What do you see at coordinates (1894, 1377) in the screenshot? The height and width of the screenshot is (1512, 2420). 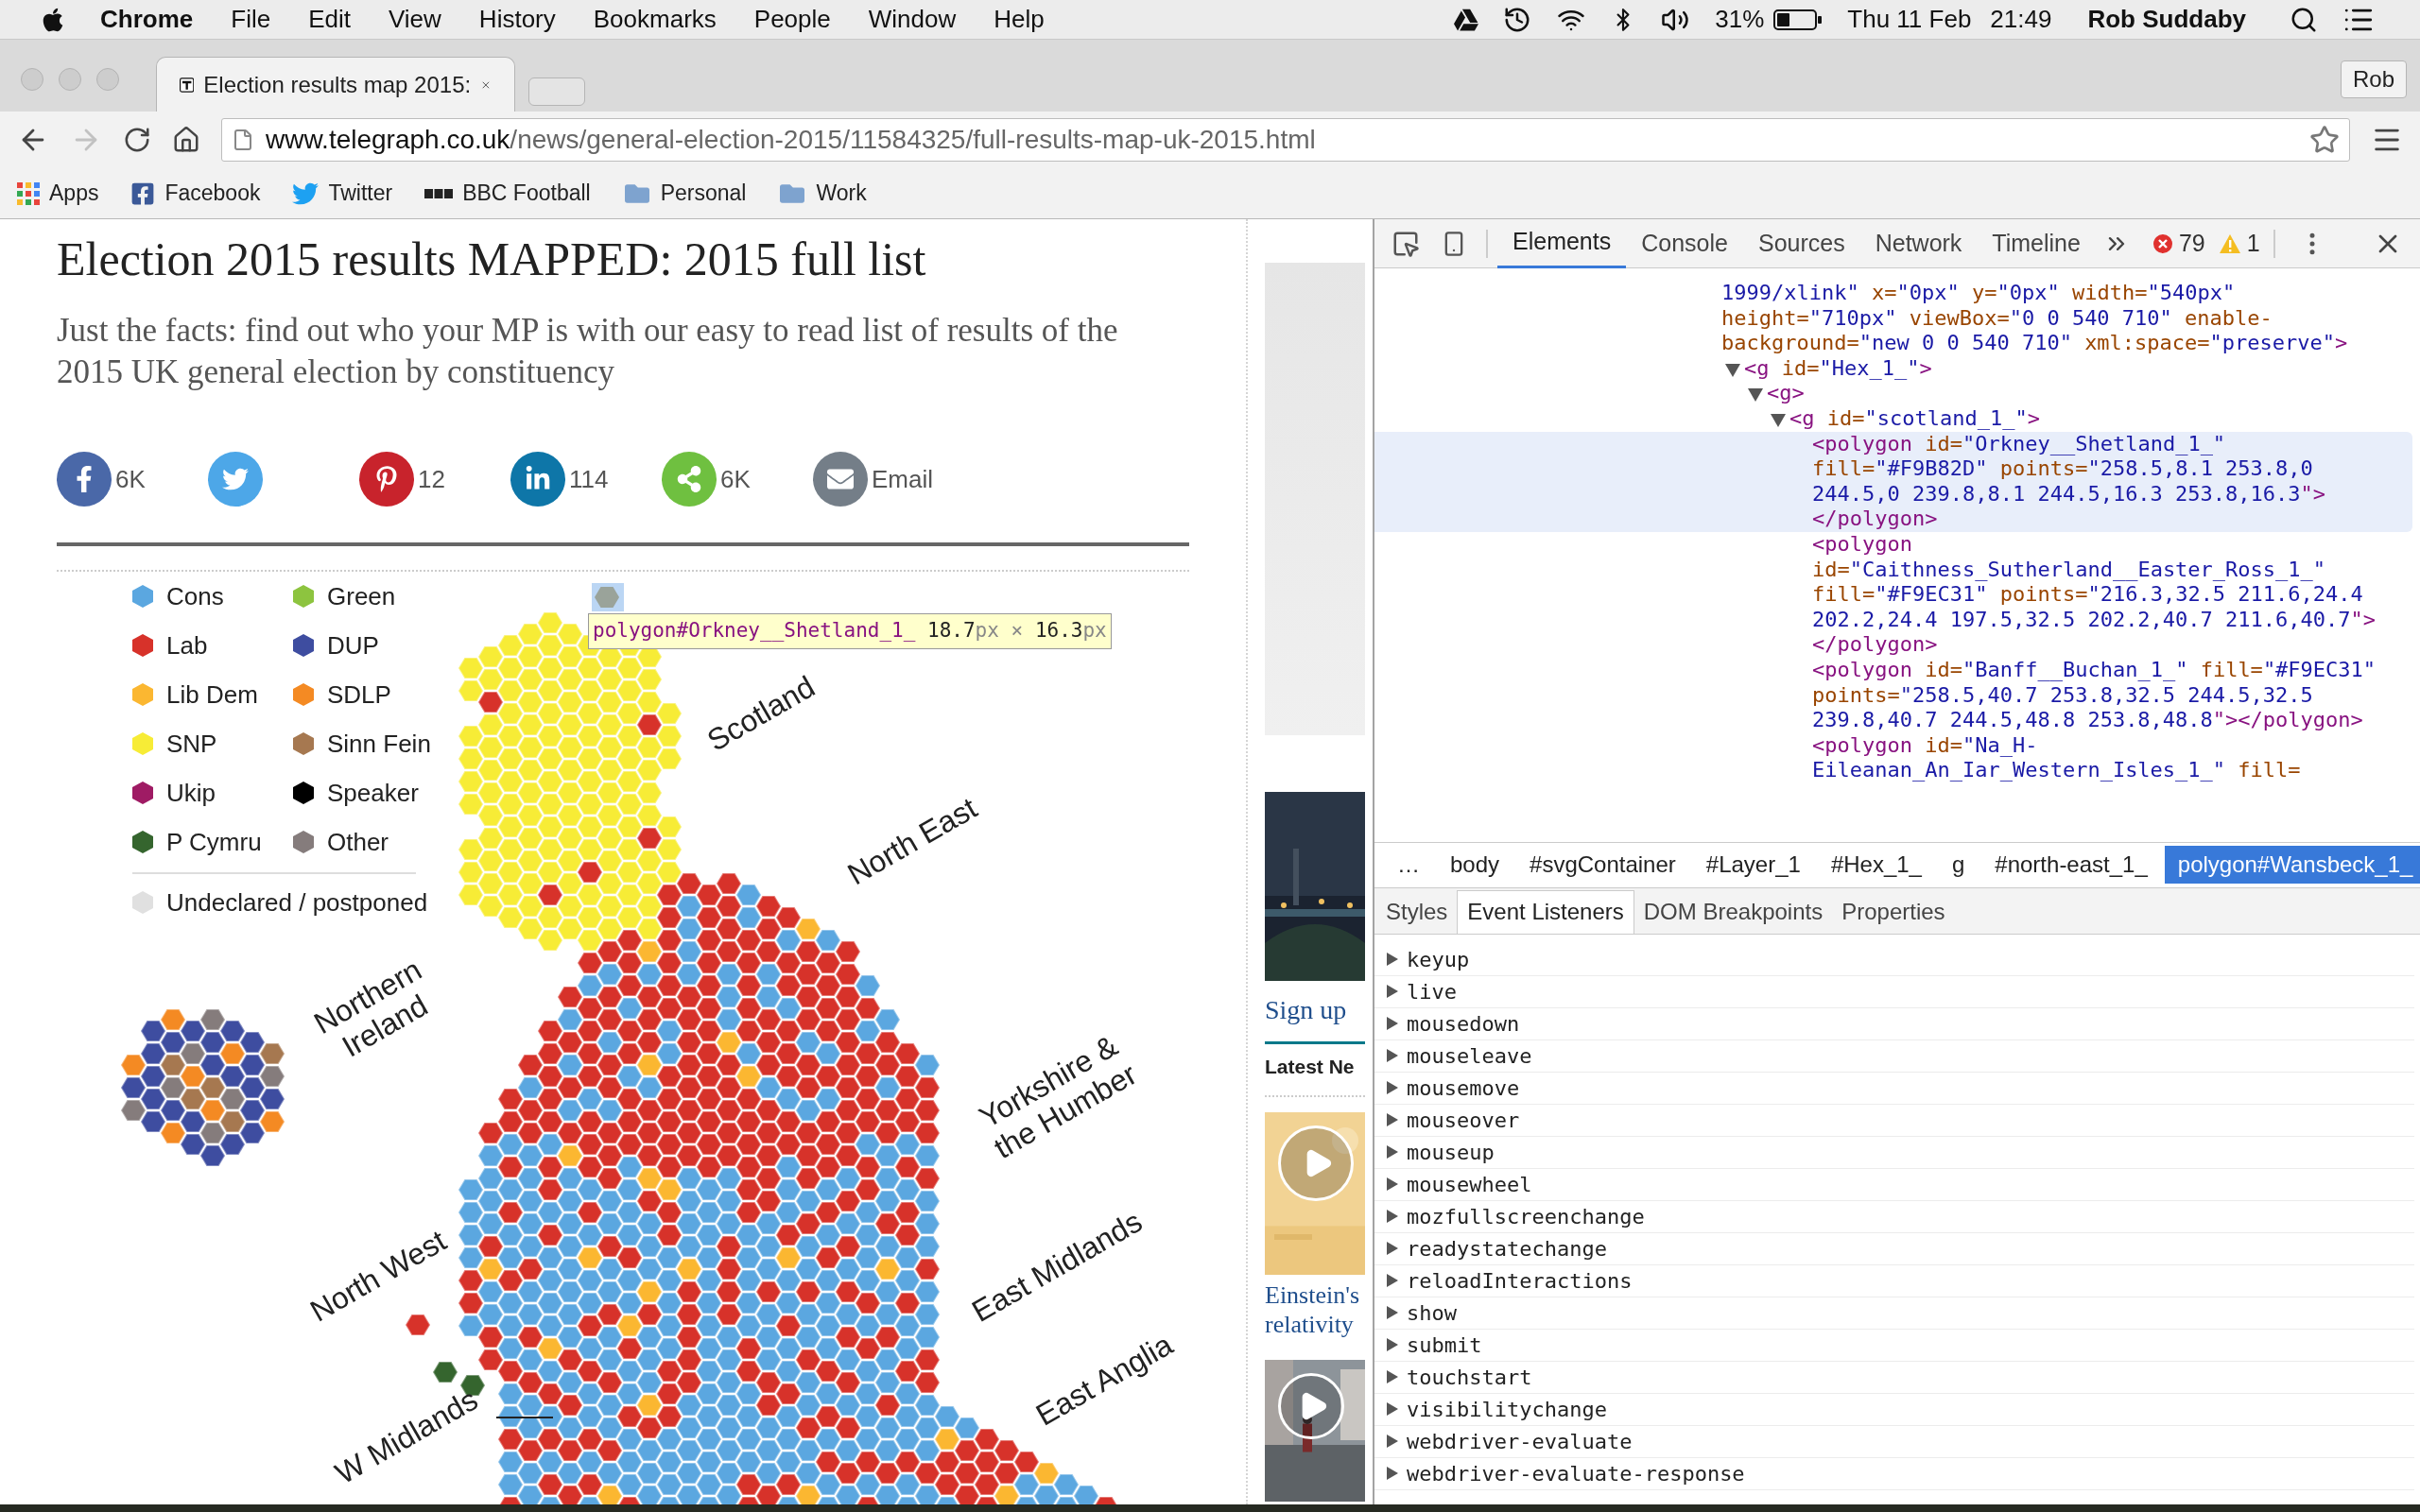 I see `listener-row: touchstart` at bounding box center [1894, 1377].